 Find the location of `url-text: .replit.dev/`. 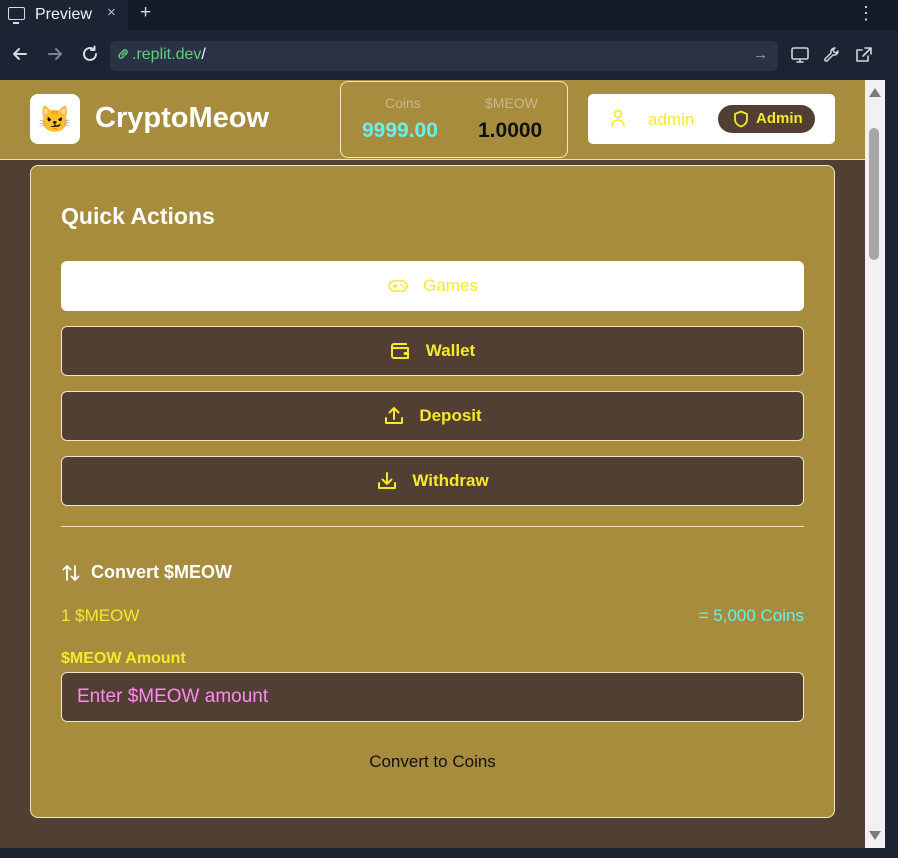

url-text: .replit.dev/ is located at coordinates (169, 55).